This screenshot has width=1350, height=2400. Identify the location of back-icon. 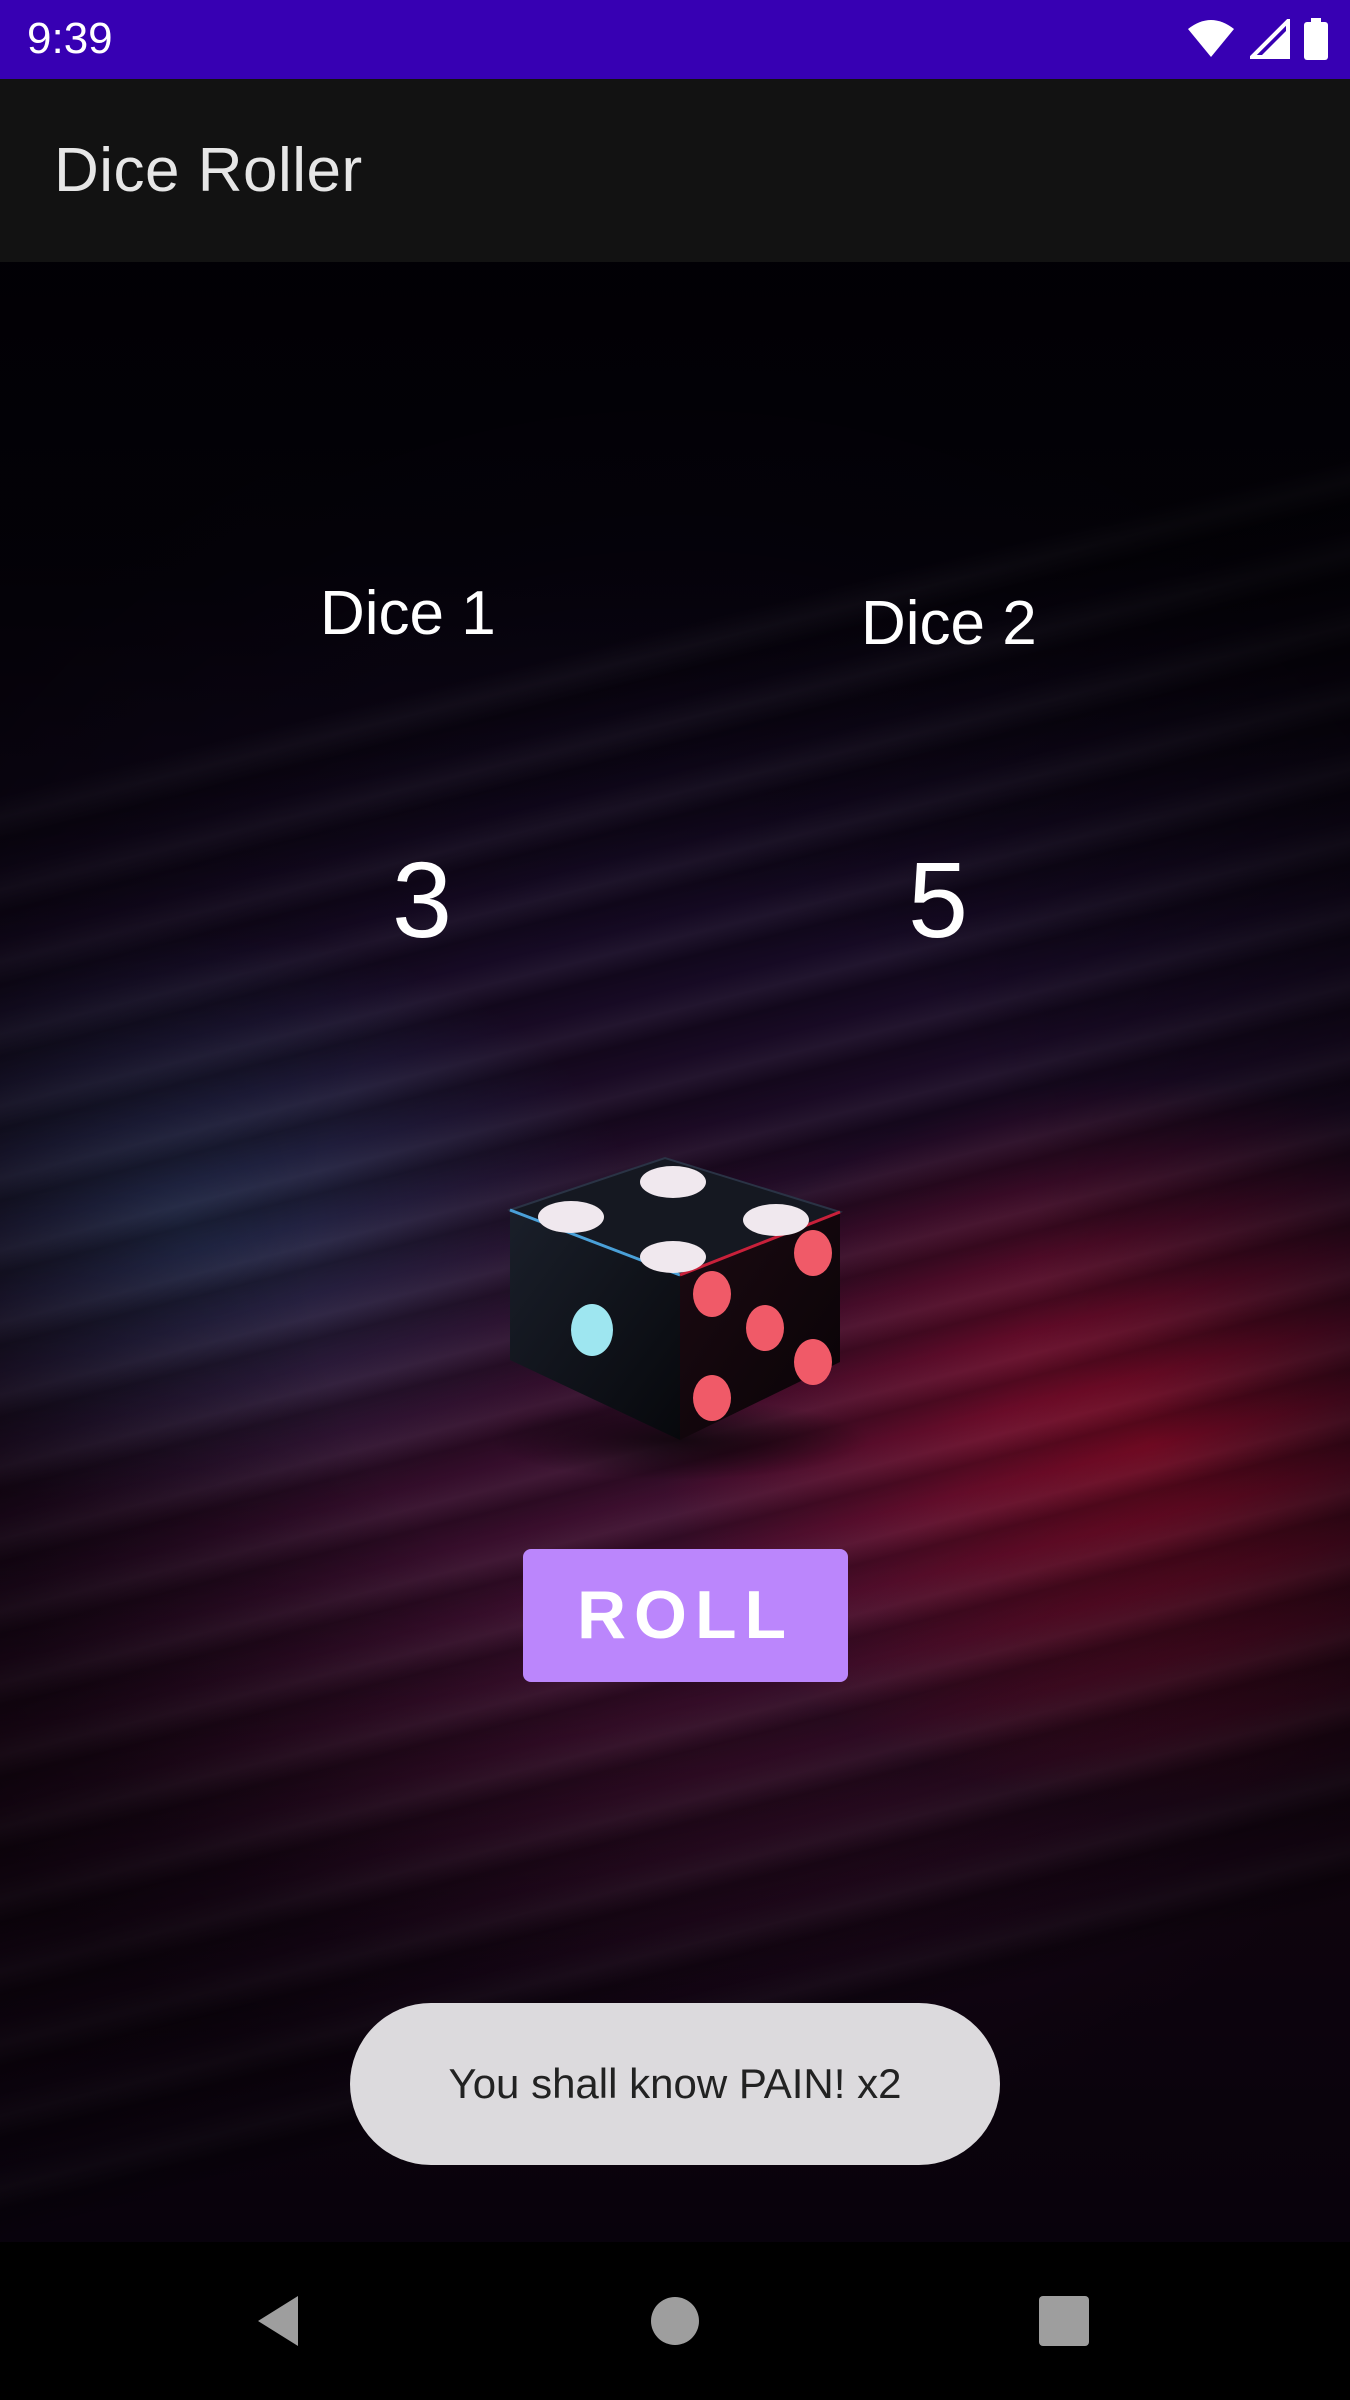
(278, 2321).